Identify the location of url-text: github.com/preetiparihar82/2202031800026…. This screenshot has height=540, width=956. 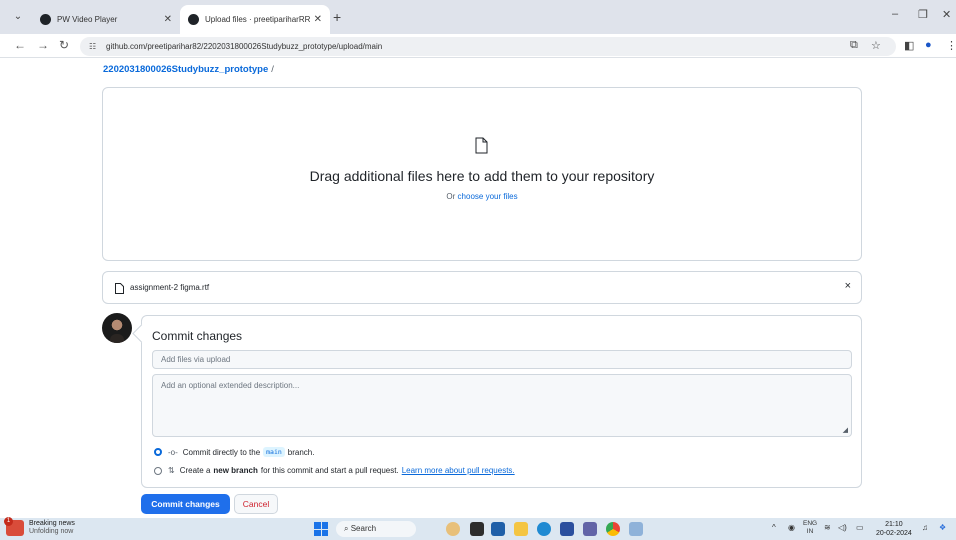
(244, 46).